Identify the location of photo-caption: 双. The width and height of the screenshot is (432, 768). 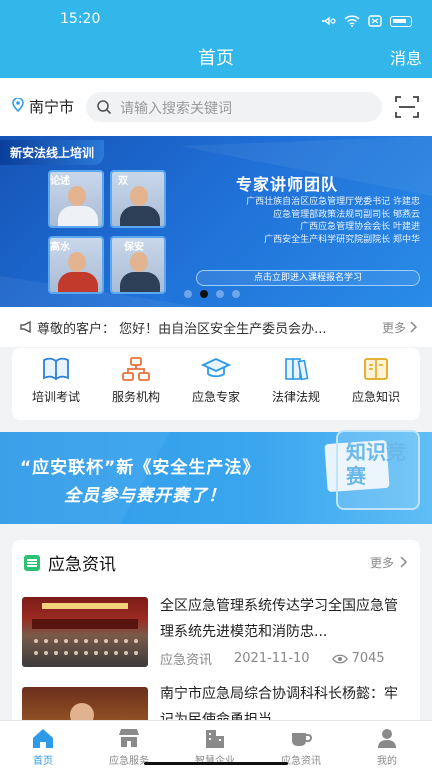
(123, 181).